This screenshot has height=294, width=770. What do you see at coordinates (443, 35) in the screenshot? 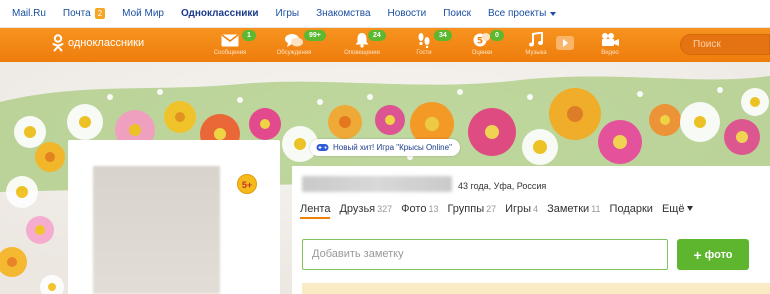
I see `guests-badge: 34` at bounding box center [443, 35].